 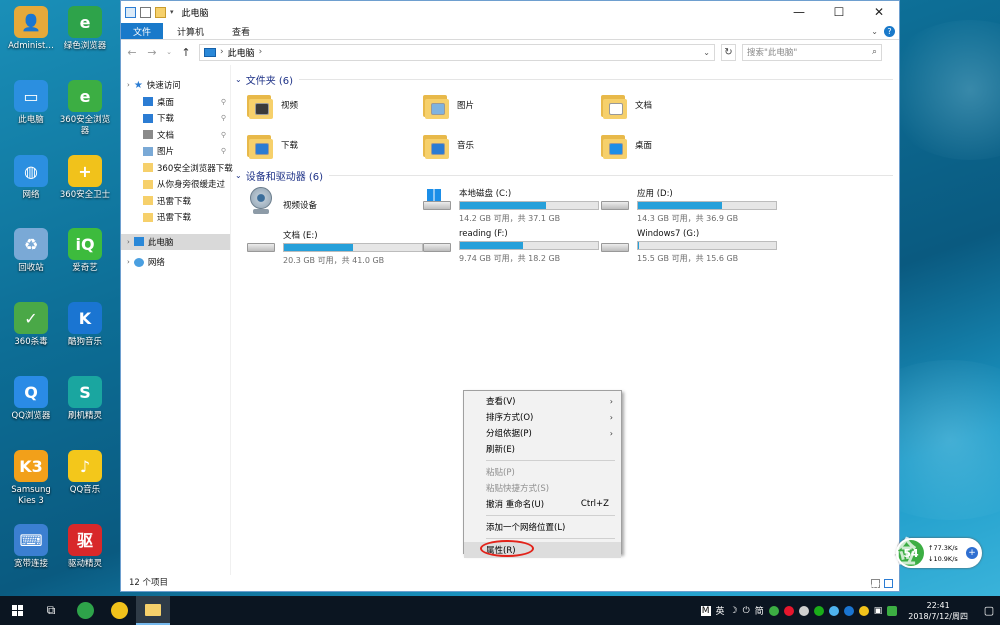 What do you see at coordinates (335, 247) in the screenshot?
I see `drive-item: 文档 (E:) 20.3 GB 可用，共 41.0 GB` at bounding box center [335, 247].